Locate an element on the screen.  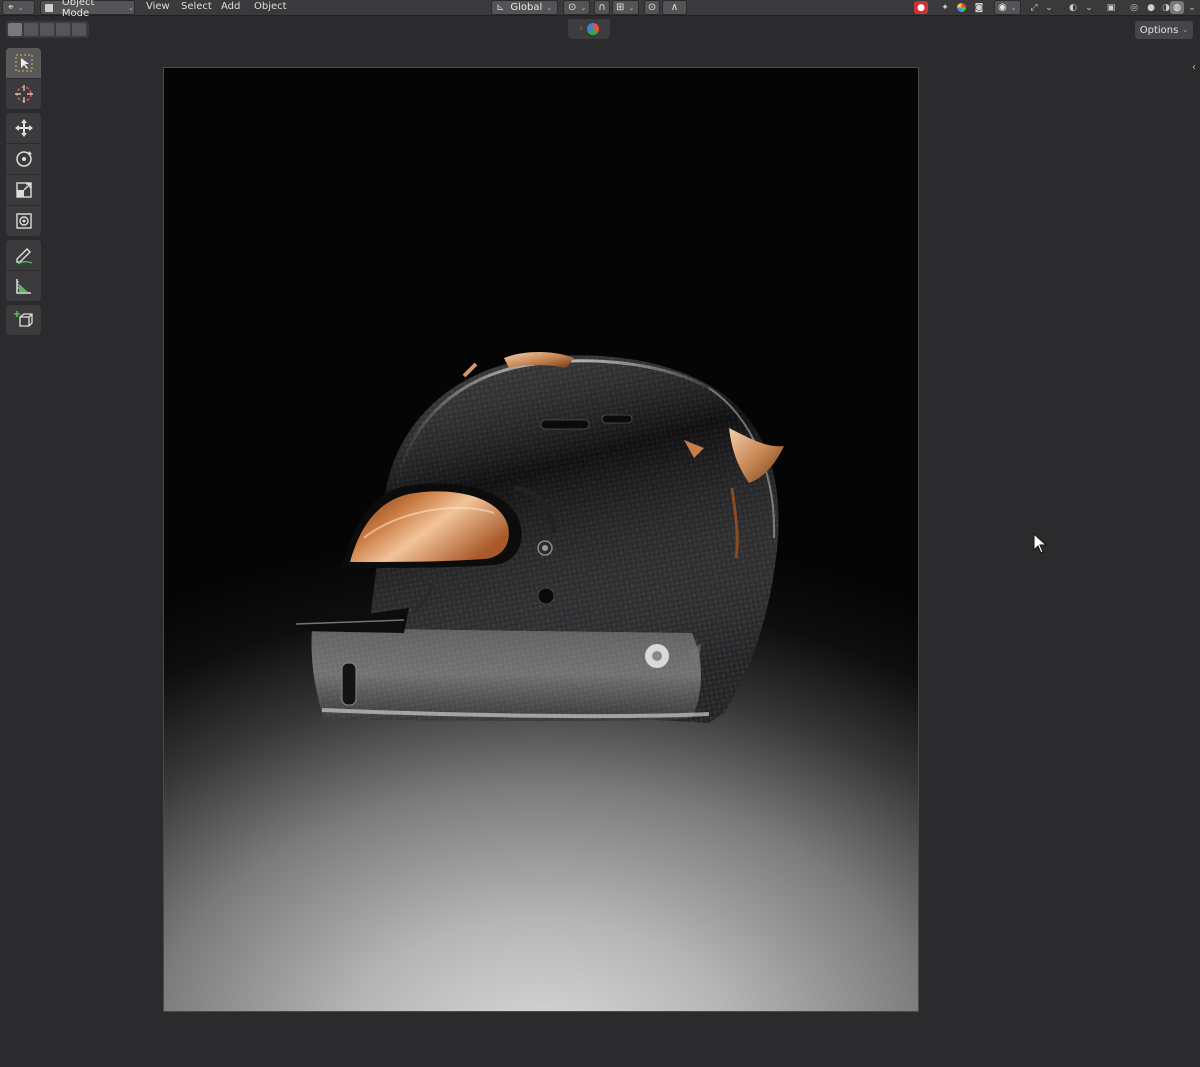
ruler-icon is located at coordinates (23, 286).